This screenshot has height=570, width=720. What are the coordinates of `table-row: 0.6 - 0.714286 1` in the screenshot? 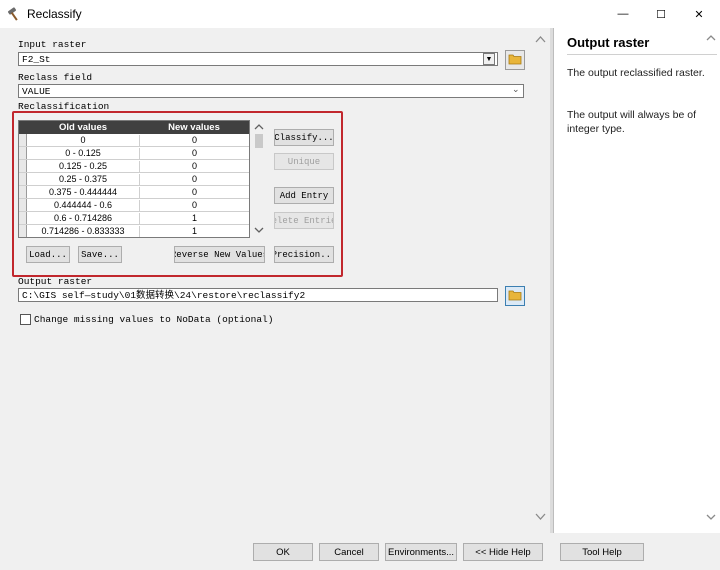 It's located at (134, 218).